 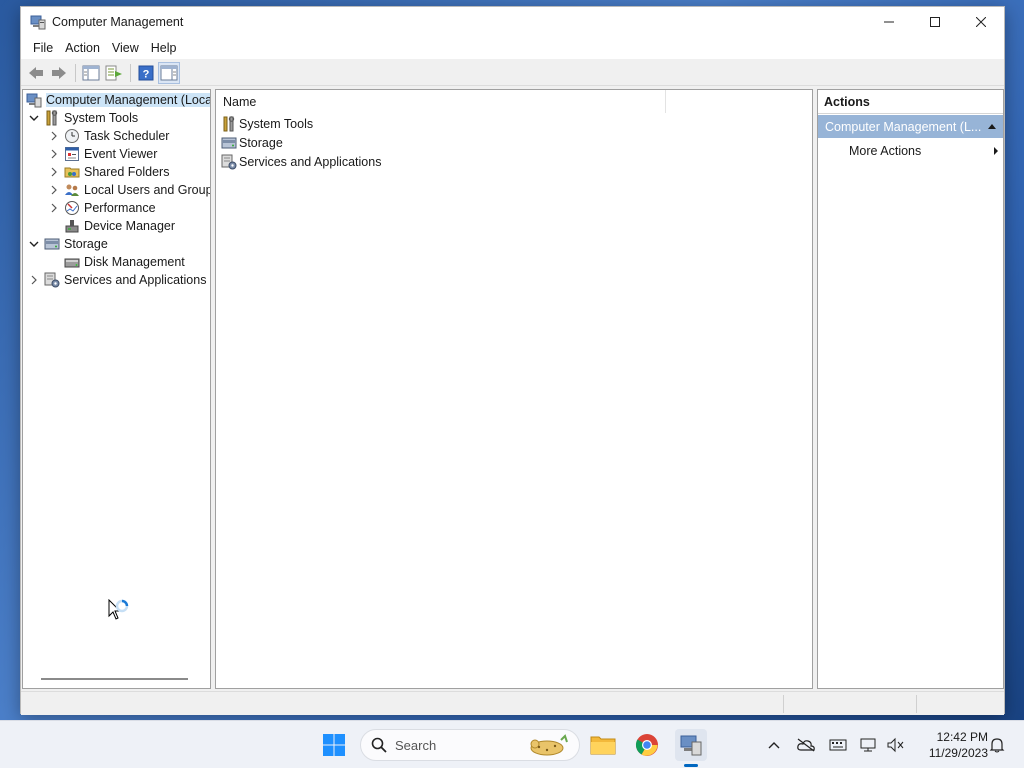 I want to click on search-icon, so click(x=379, y=745).